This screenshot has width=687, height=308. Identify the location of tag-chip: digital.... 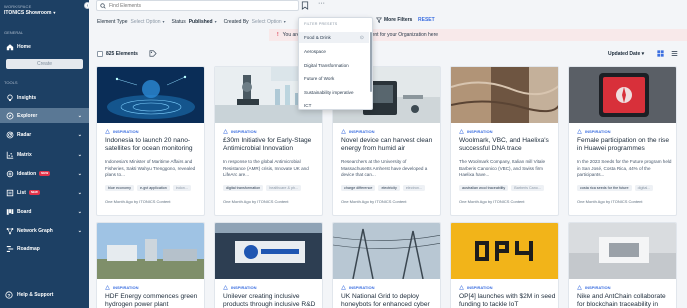
(644, 188).